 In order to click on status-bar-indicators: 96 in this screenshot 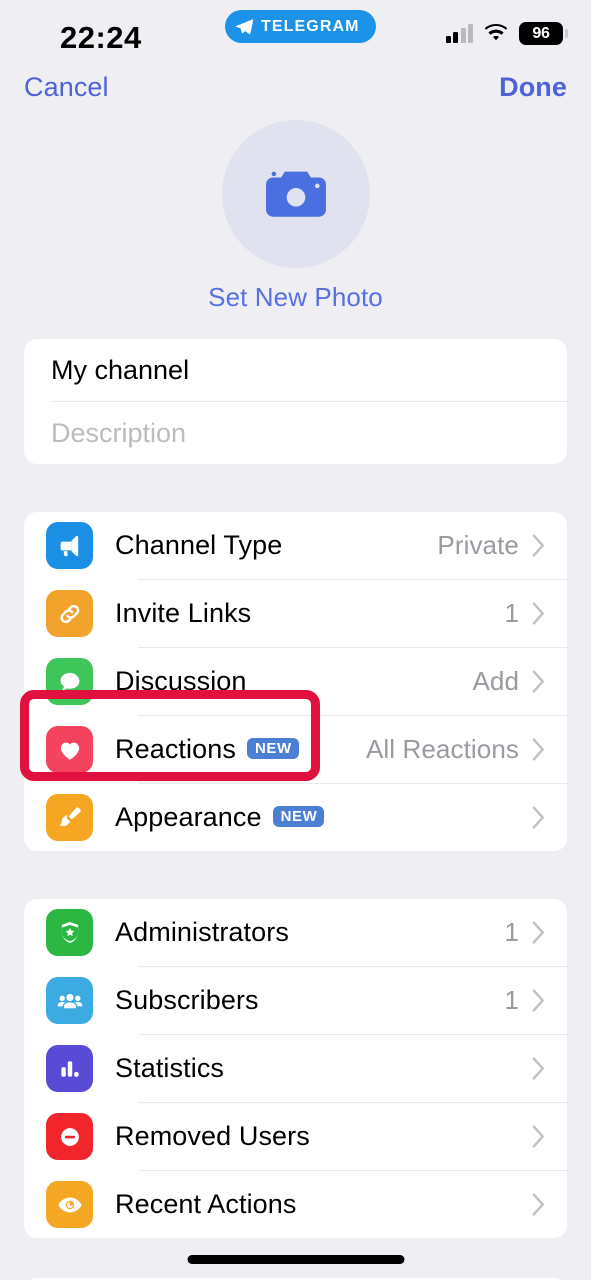, I will do `click(506, 33)`.